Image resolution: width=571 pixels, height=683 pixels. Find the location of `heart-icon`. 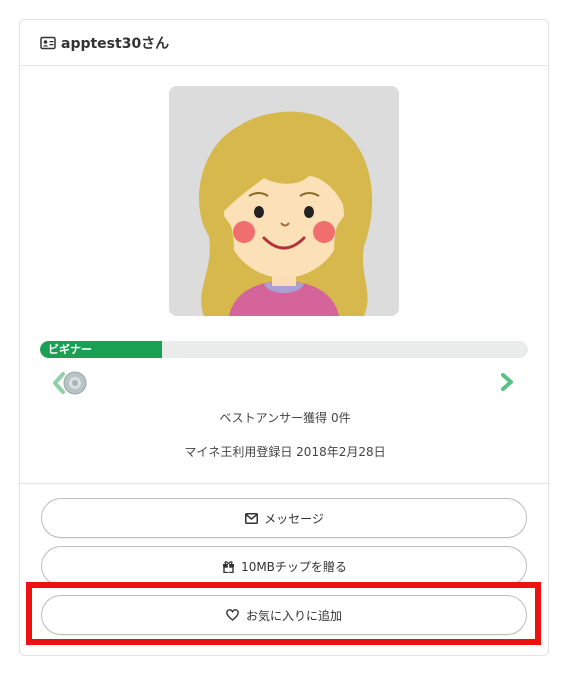

heart-icon is located at coordinates (233, 615).